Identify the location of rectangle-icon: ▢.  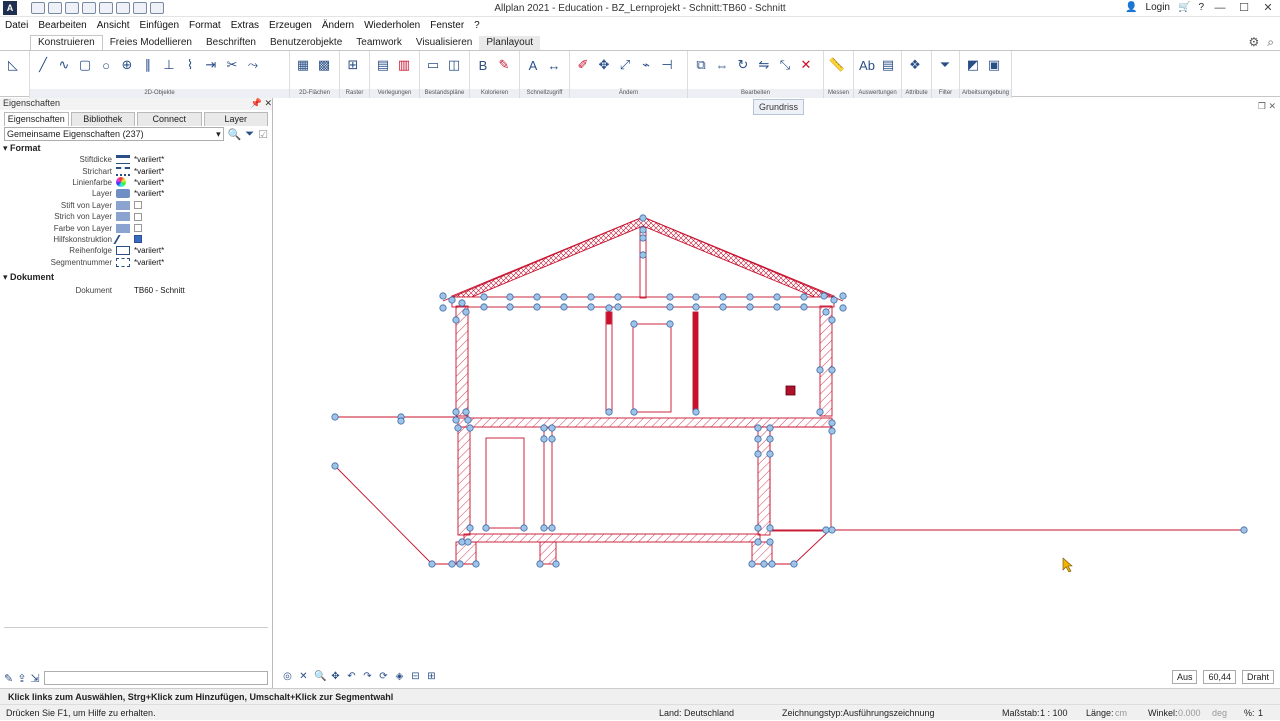
(85, 65).